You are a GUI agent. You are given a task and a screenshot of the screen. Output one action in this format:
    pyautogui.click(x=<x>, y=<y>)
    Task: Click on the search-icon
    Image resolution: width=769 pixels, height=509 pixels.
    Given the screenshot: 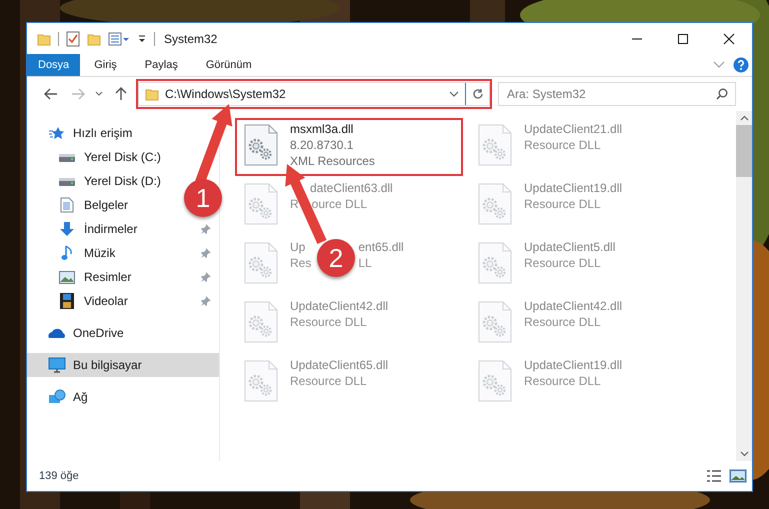 What is the action you would take?
    pyautogui.click(x=722, y=94)
    